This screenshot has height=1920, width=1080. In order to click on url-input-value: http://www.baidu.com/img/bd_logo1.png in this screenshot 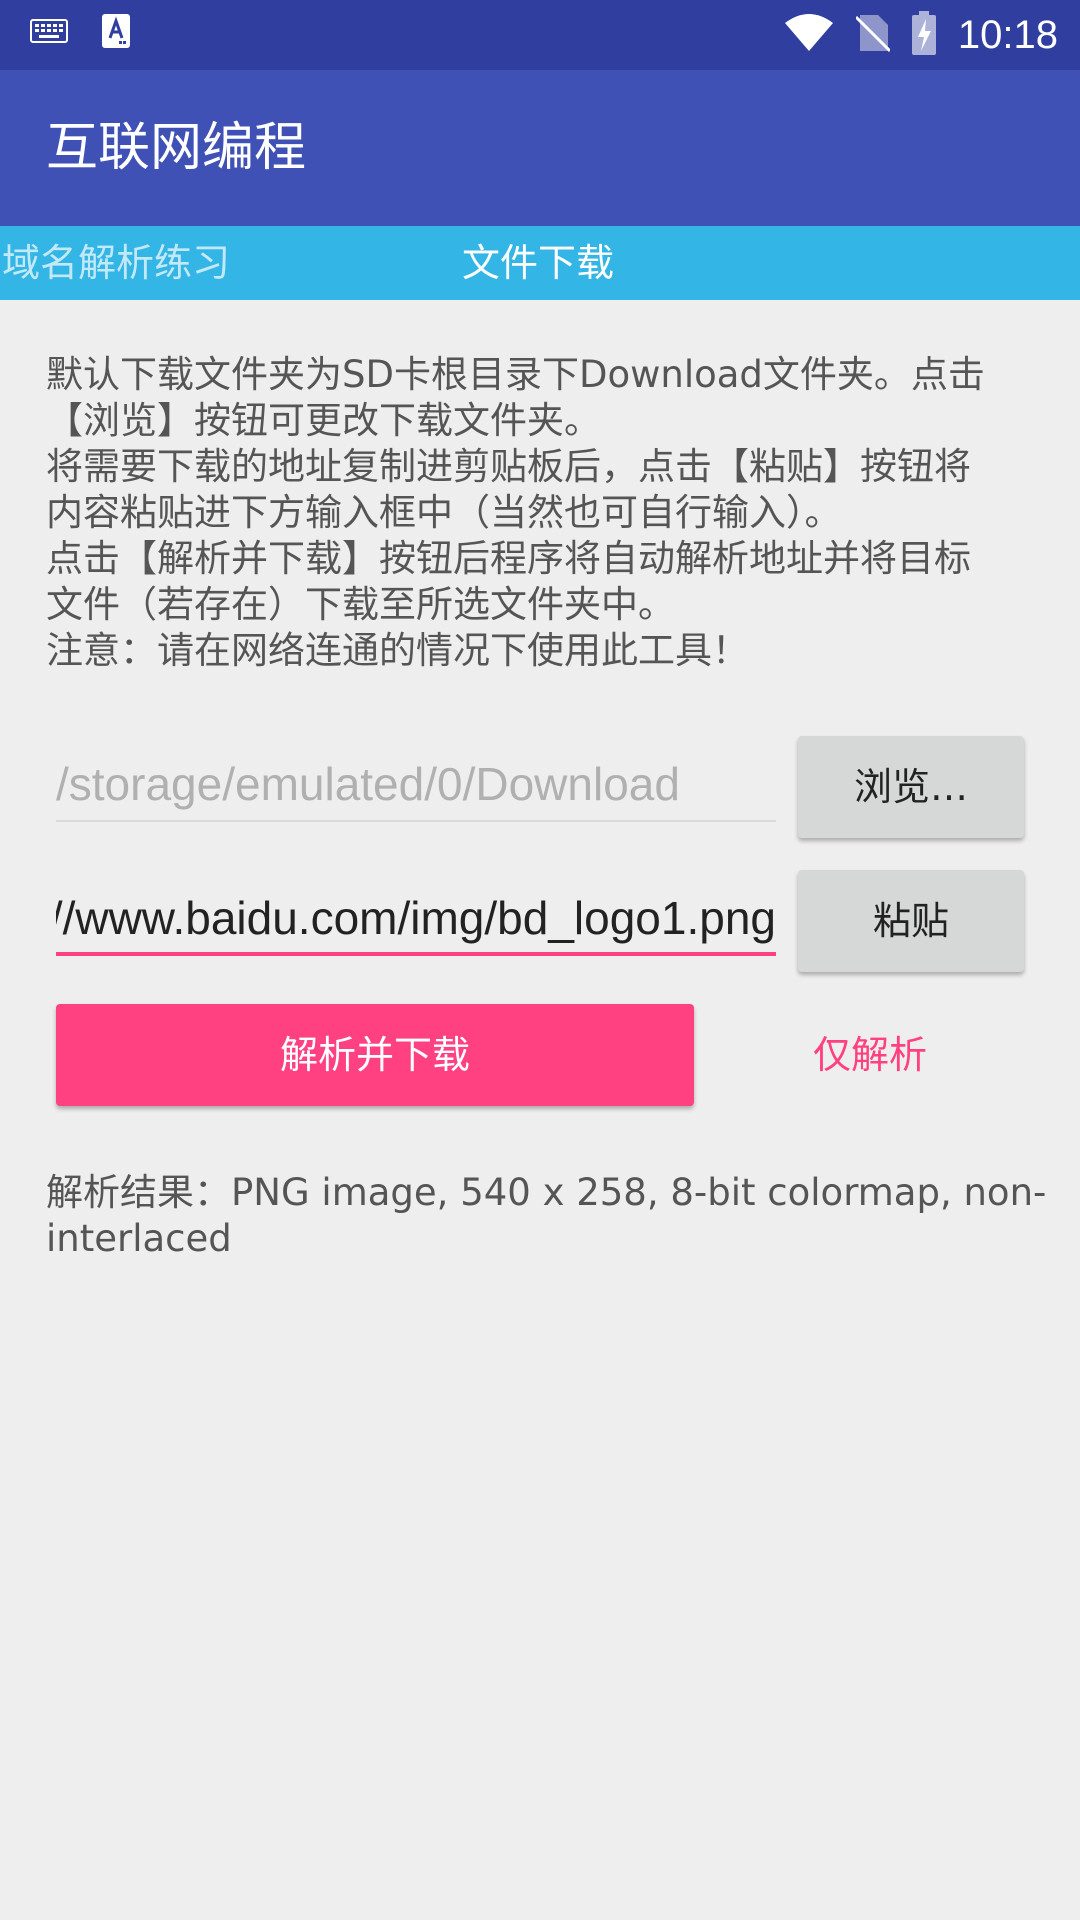, I will do `click(416, 918)`.